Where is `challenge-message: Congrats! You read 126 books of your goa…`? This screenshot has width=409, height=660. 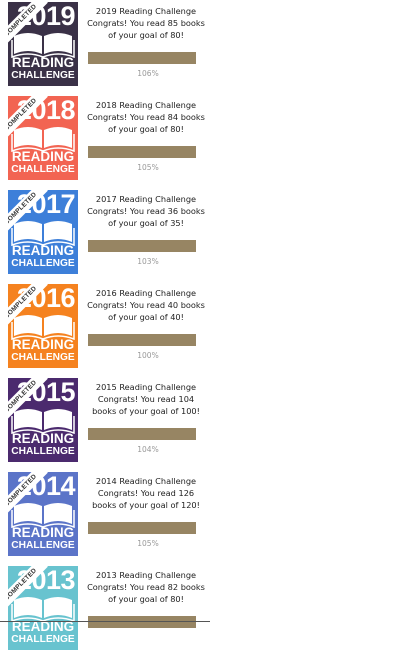 challenge-message: Congrats! You read 126 books of your goa… is located at coordinates (146, 499).